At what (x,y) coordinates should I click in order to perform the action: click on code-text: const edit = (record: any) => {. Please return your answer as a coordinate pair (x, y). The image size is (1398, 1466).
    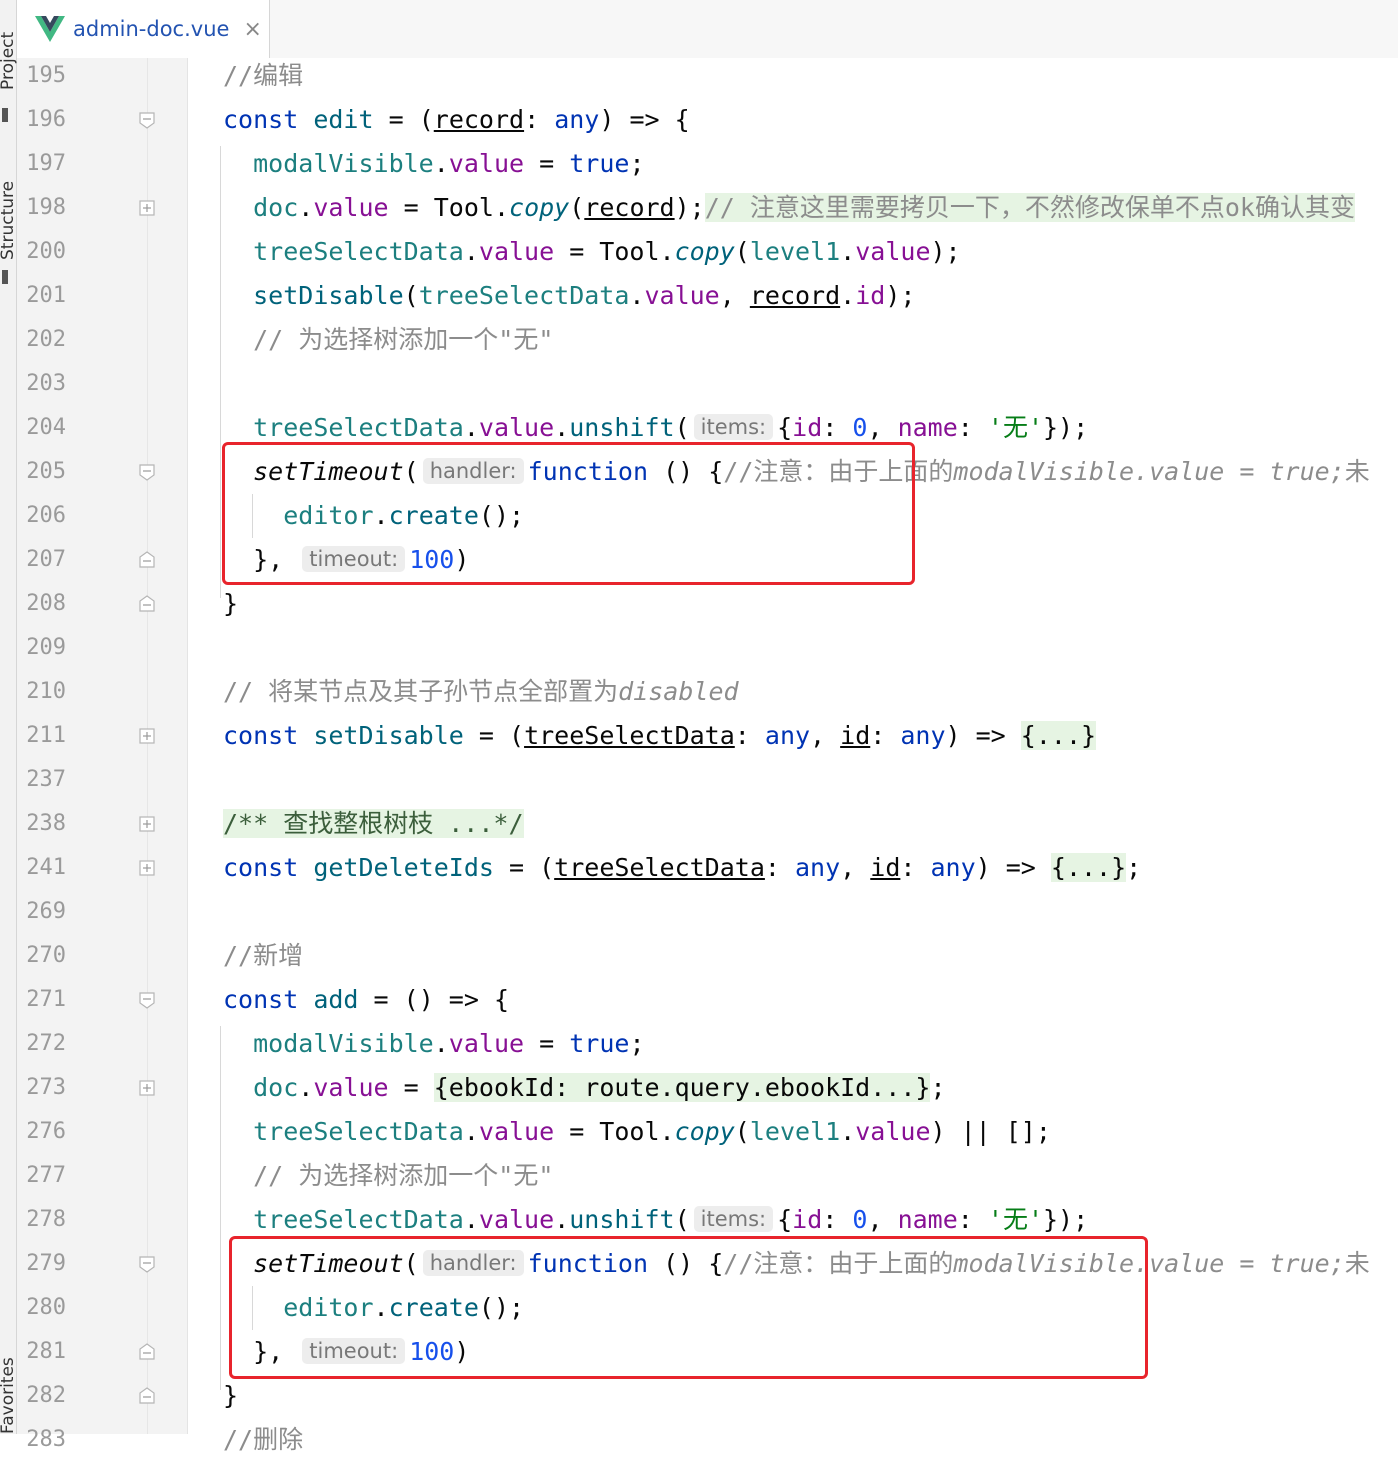
    Looking at the image, I should click on (456, 119).